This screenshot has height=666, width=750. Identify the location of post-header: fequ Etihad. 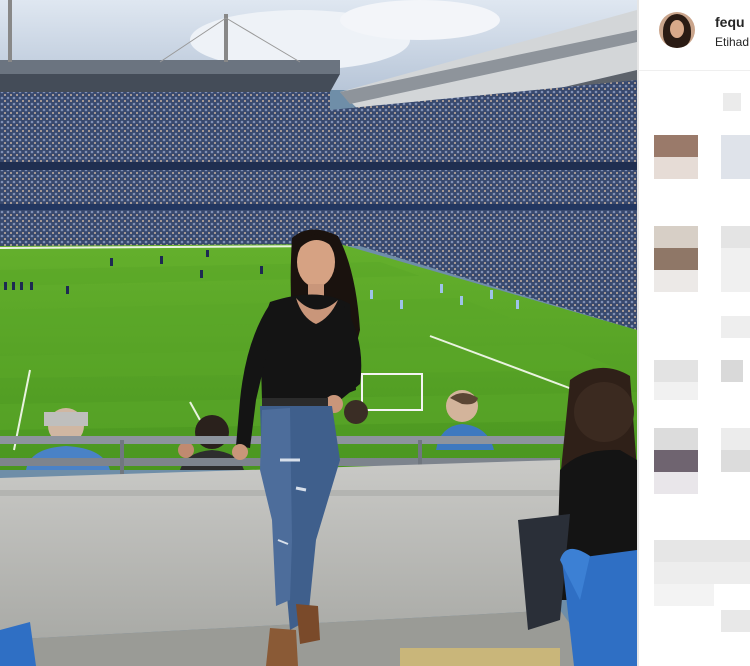
(694, 35).